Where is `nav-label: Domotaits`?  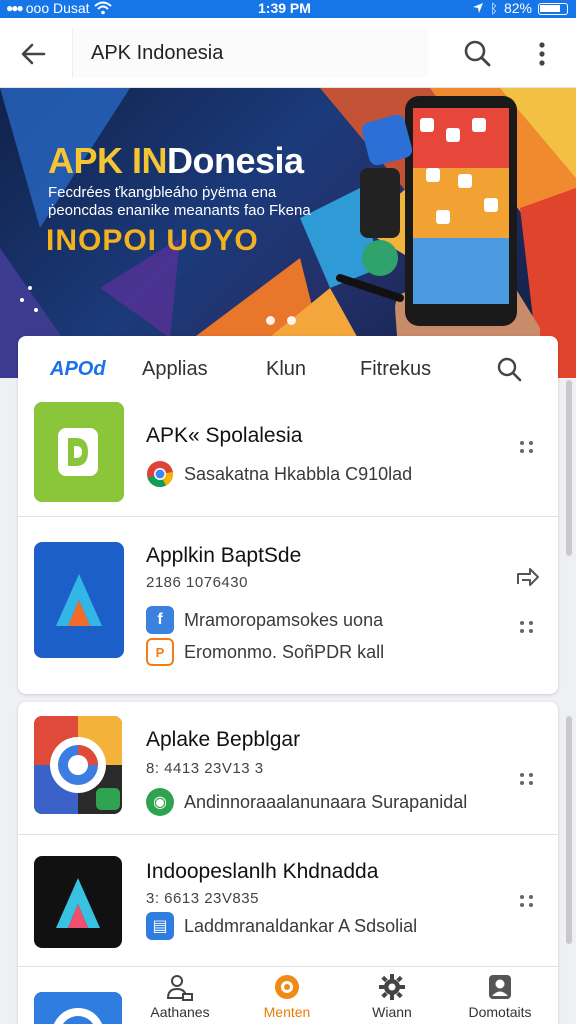 nav-label: Domotaits is located at coordinates (500, 1012).